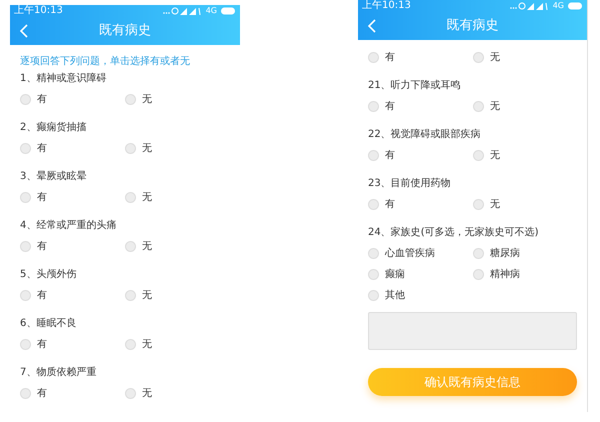 The height and width of the screenshot is (422, 600). Describe the element at coordinates (64, 79) in the screenshot. I see `question-text: 1、精神或意识障碍` at that location.